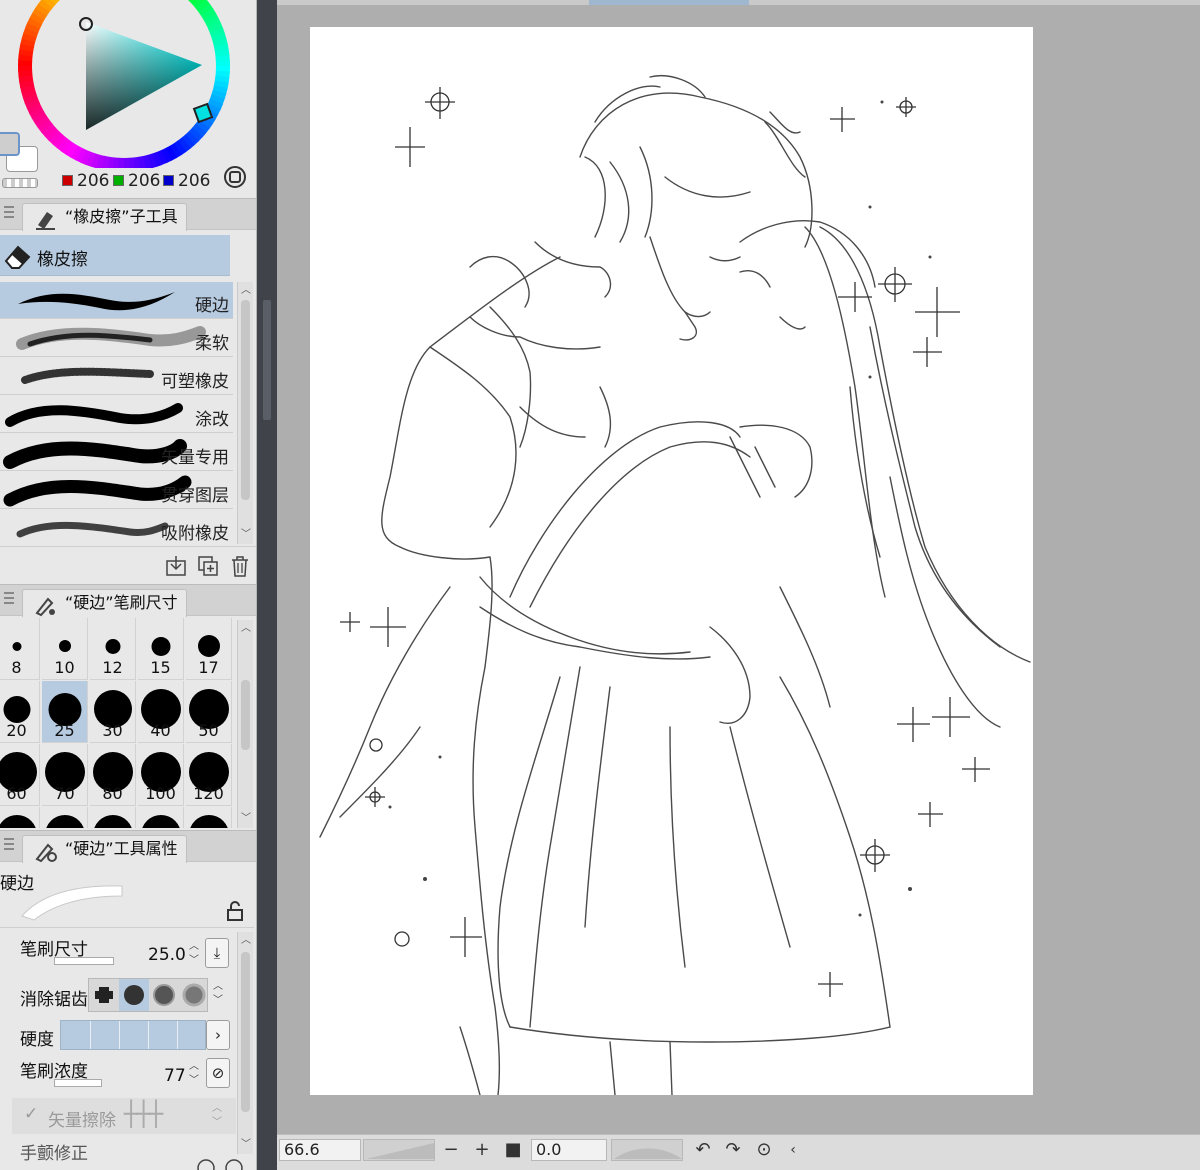 The height and width of the screenshot is (1170, 1200). Describe the element at coordinates (647, 1150) in the screenshot. I see `rotation-slider` at that location.